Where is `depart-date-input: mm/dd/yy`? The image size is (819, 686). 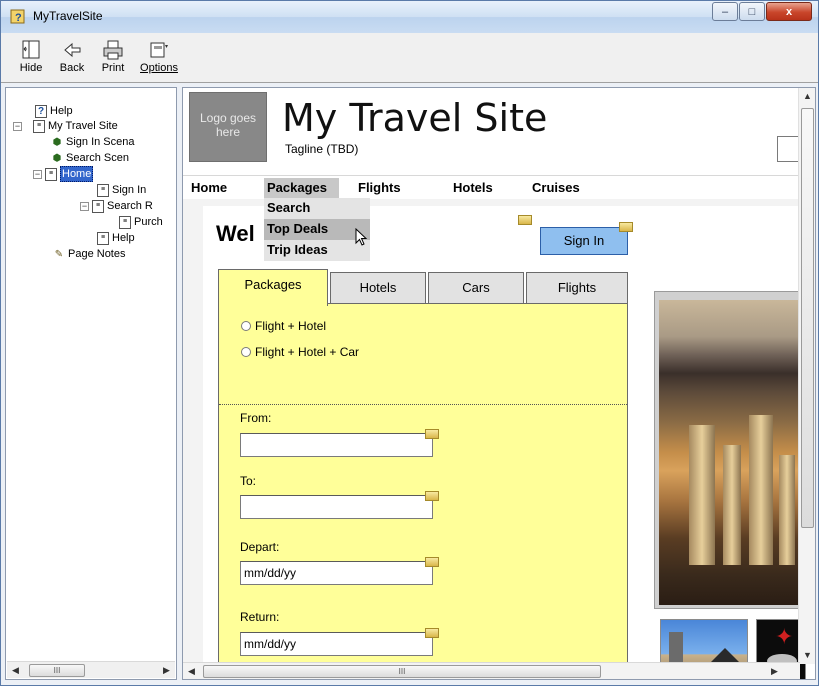
depart-date-input: mm/dd/yy is located at coordinates (336, 573).